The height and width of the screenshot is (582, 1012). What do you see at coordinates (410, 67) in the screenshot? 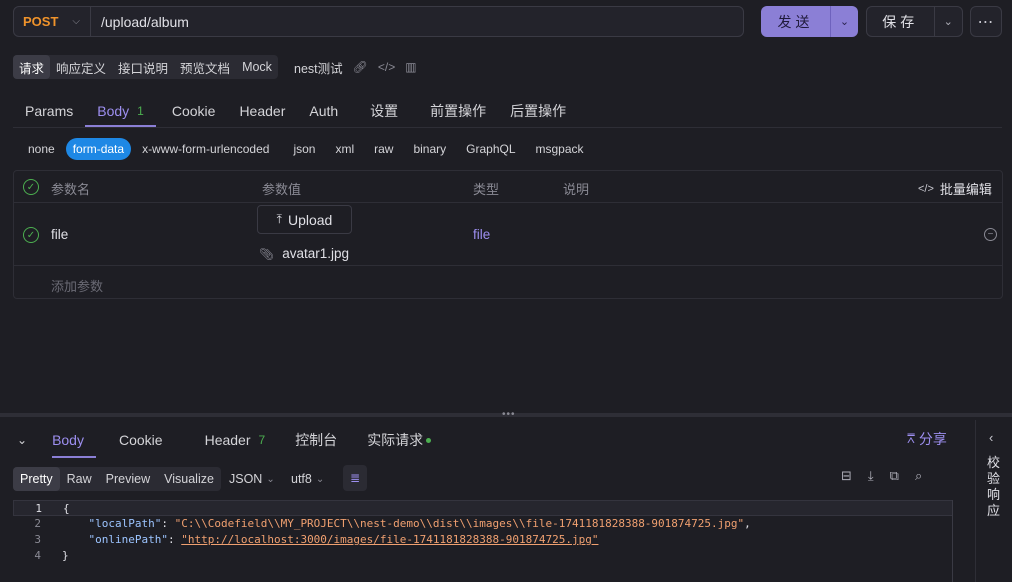
I see `panel-icon: ▥` at bounding box center [410, 67].